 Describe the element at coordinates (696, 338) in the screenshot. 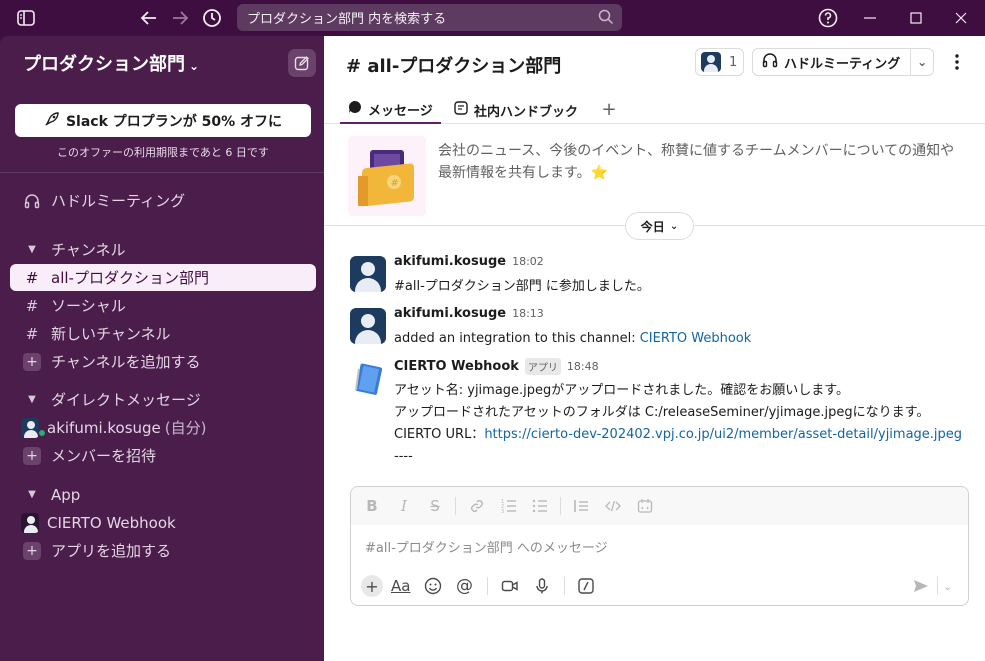

I see `integration-link: CIERTO Webhook` at that location.